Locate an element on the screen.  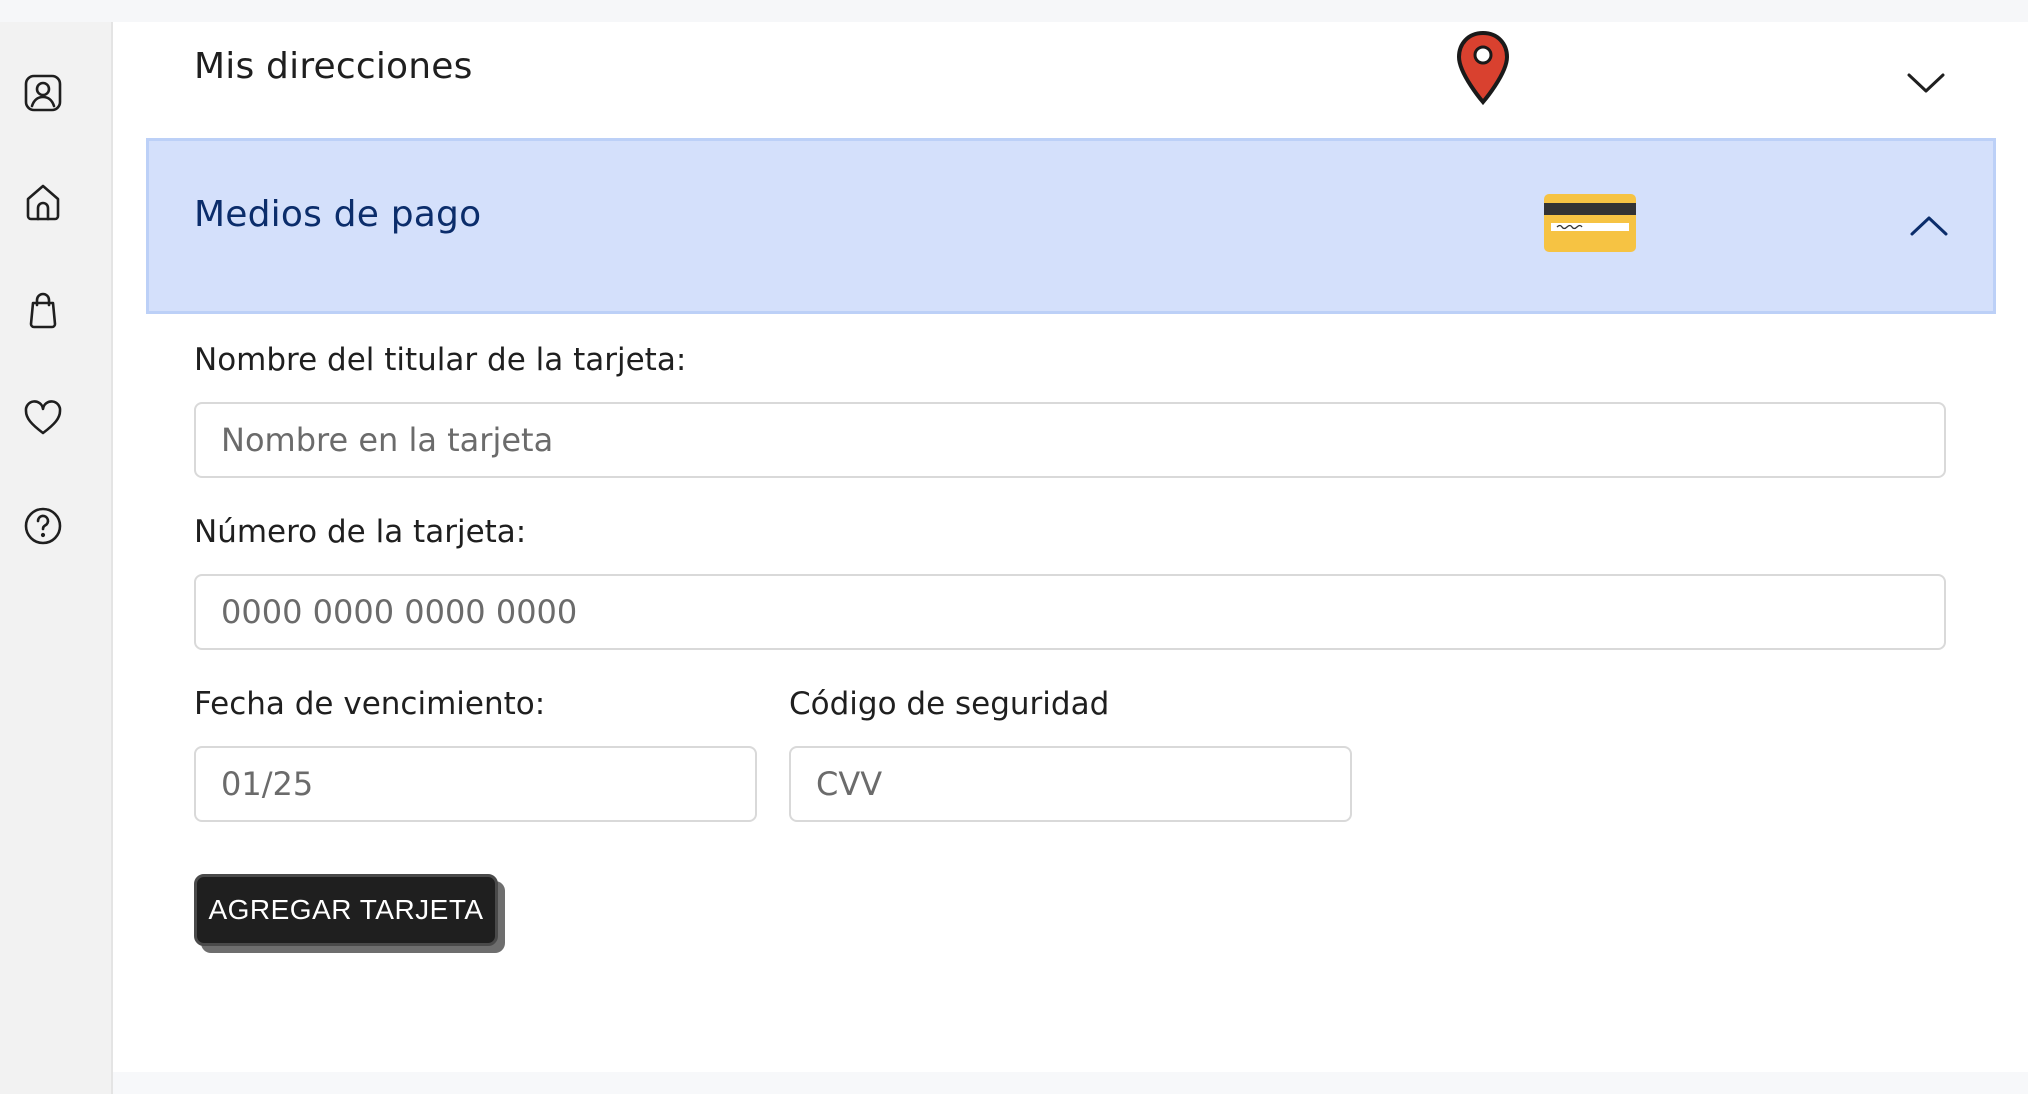
help-icon is located at coordinates (43, 526).